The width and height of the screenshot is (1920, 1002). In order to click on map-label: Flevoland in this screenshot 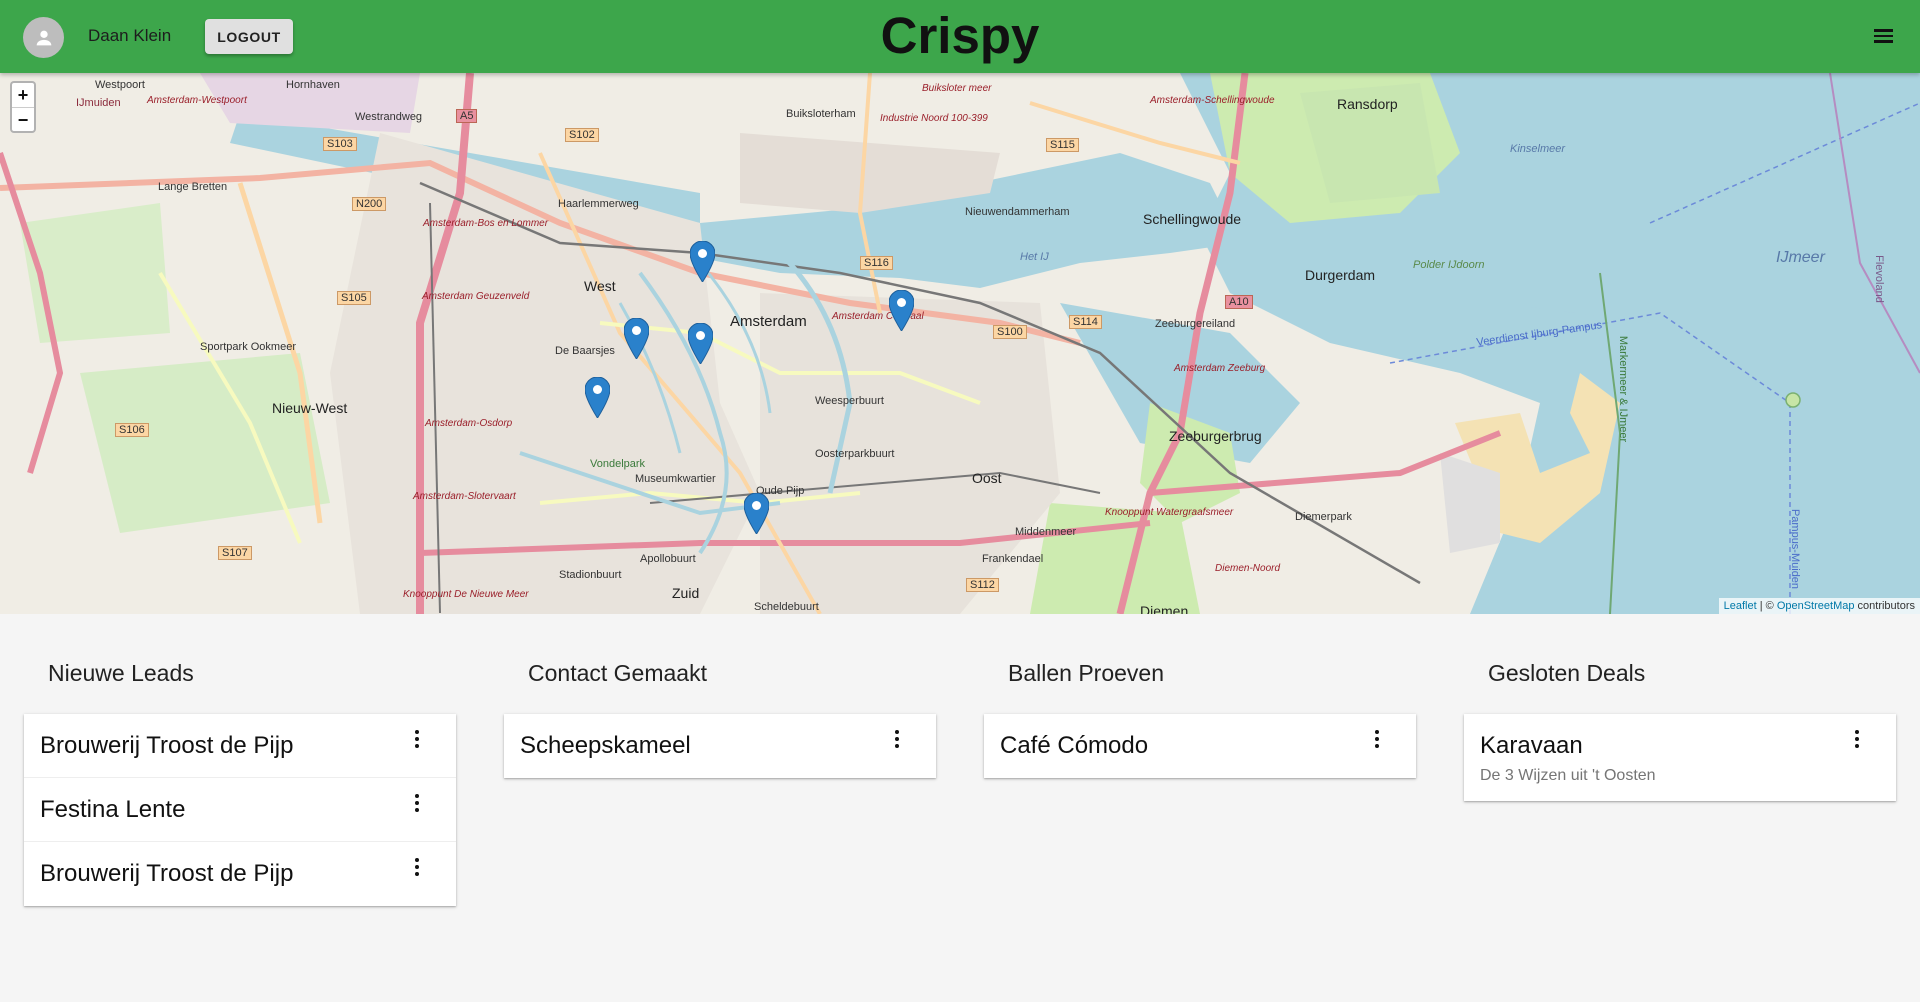, I will do `click(1878, 279)`.